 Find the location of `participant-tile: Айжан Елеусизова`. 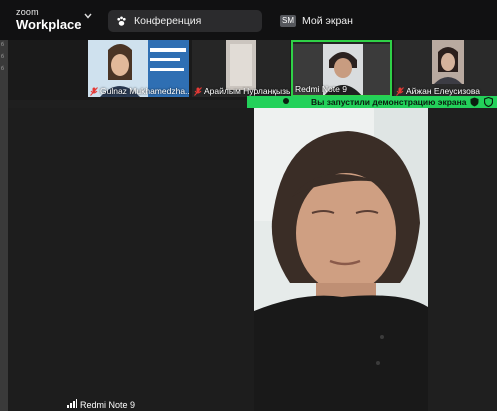

participant-tile: Айжан Елеусизова is located at coordinates (445, 68).